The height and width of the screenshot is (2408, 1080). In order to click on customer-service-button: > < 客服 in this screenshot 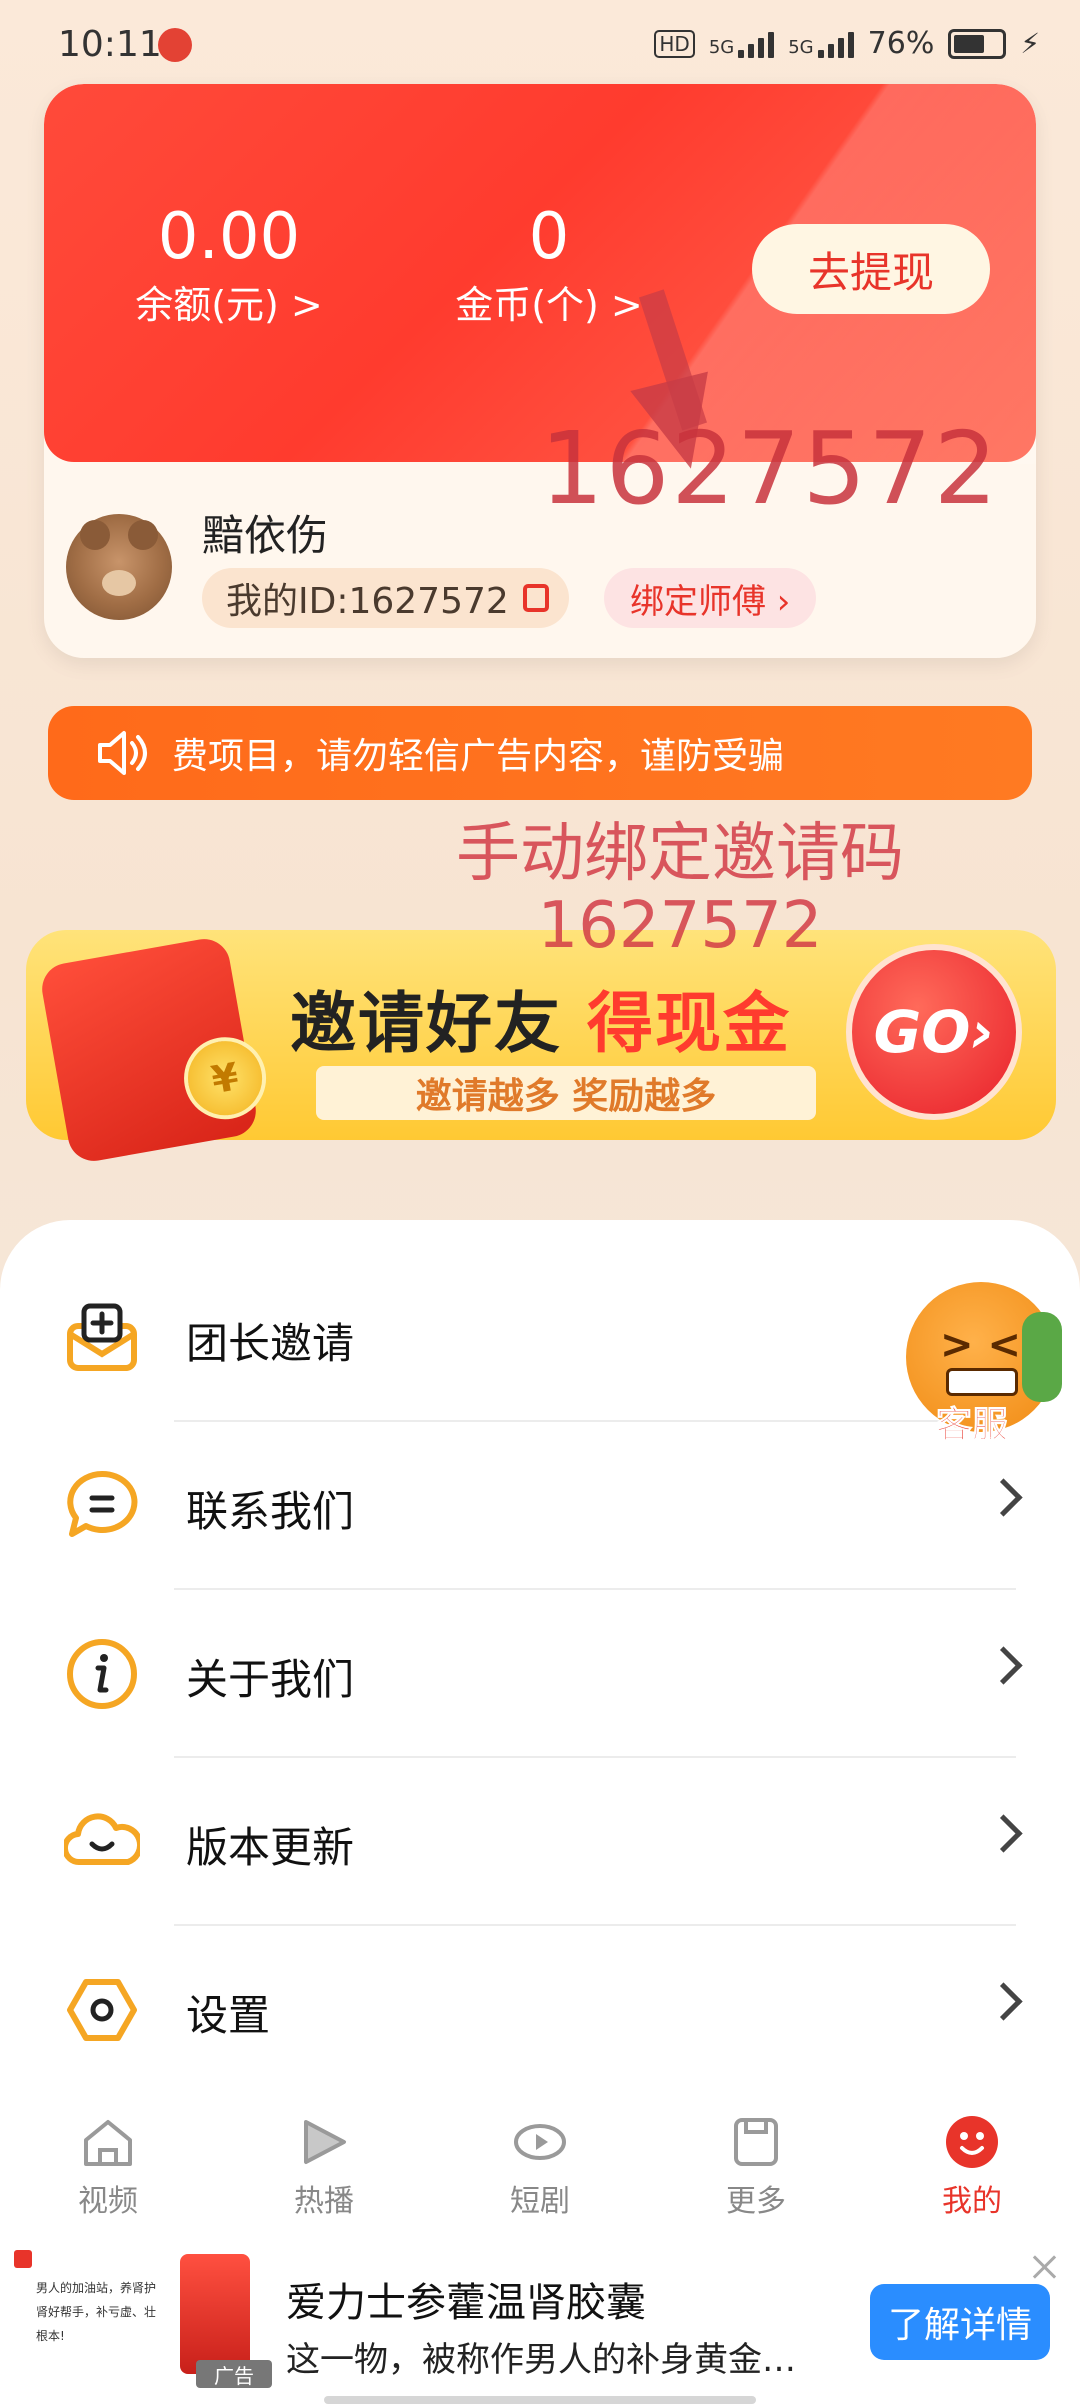, I will do `click(988, 1365)`.